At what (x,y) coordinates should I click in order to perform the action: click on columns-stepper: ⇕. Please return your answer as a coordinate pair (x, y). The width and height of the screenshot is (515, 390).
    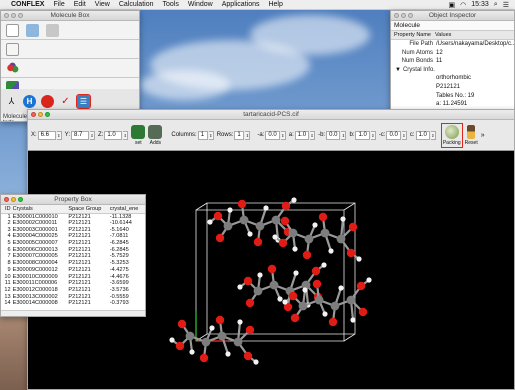
    Looking at the image, I should click on (211, 135).